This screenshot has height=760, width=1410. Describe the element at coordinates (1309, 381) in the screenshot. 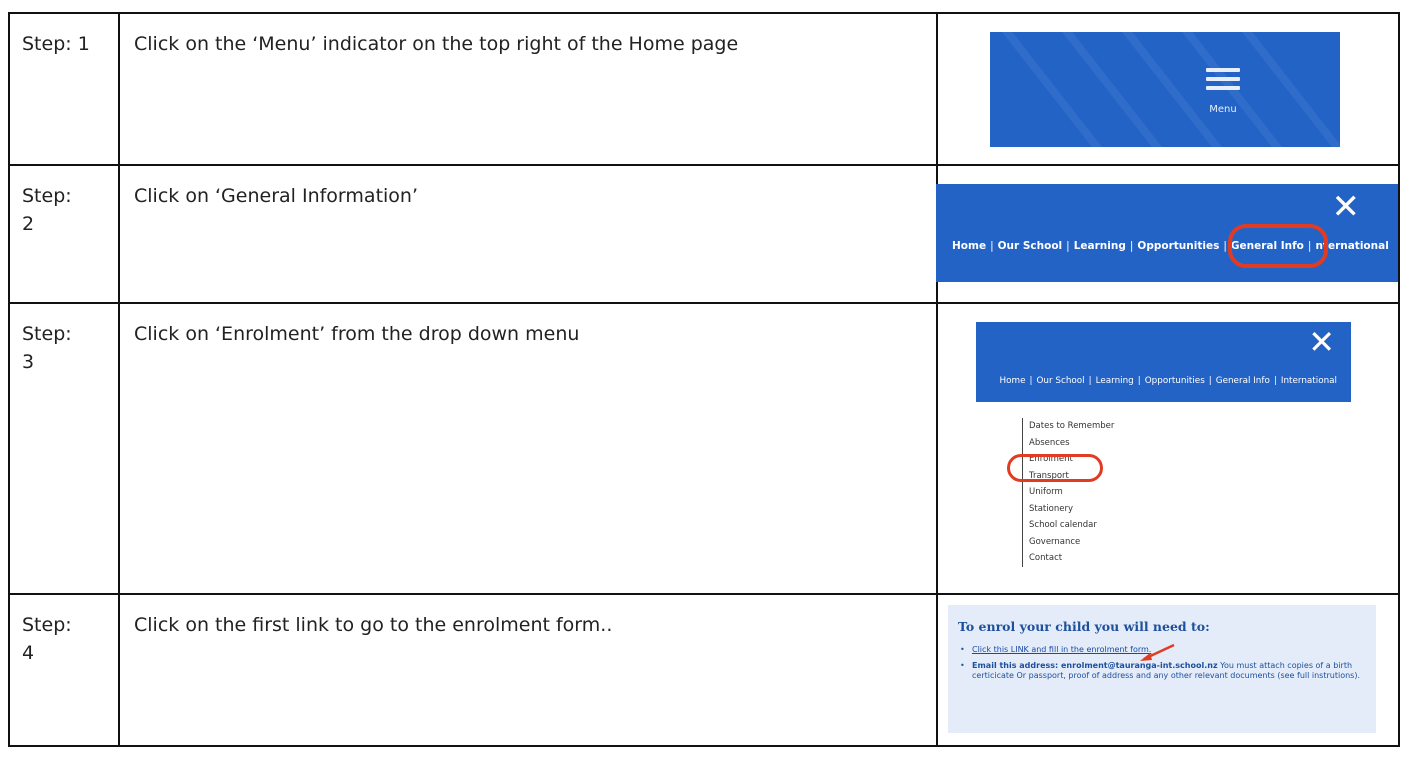

I see `nav-link: International` at that location.